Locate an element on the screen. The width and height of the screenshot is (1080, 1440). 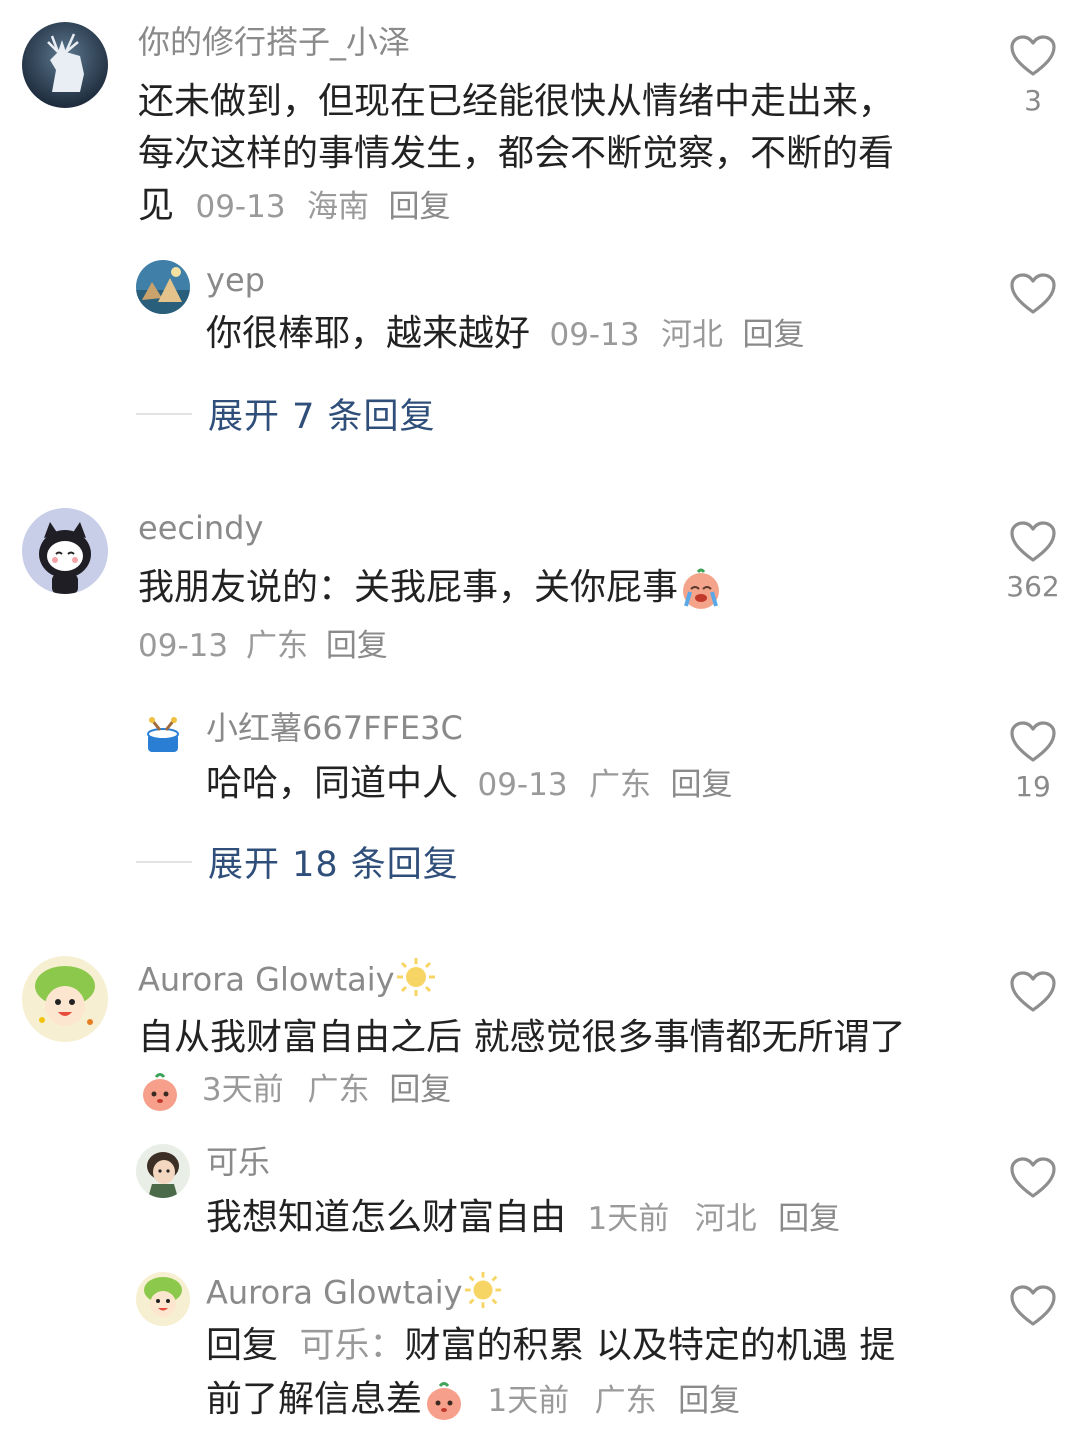
expand-replies-button: 展开 7 条回复 is located at coordinates (286, 413).